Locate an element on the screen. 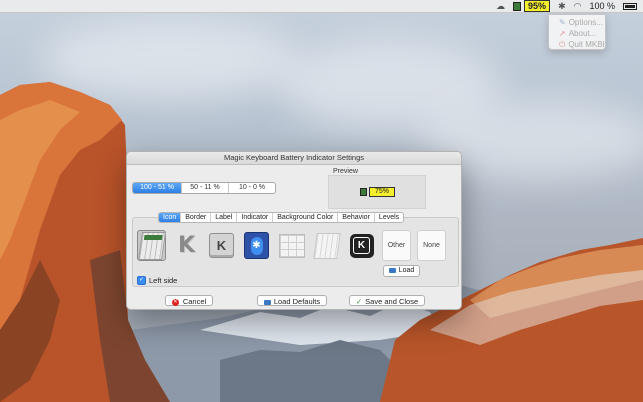 This screenshot has width=643, height=402. tab-label: Label is located at coordinates (223, 217).